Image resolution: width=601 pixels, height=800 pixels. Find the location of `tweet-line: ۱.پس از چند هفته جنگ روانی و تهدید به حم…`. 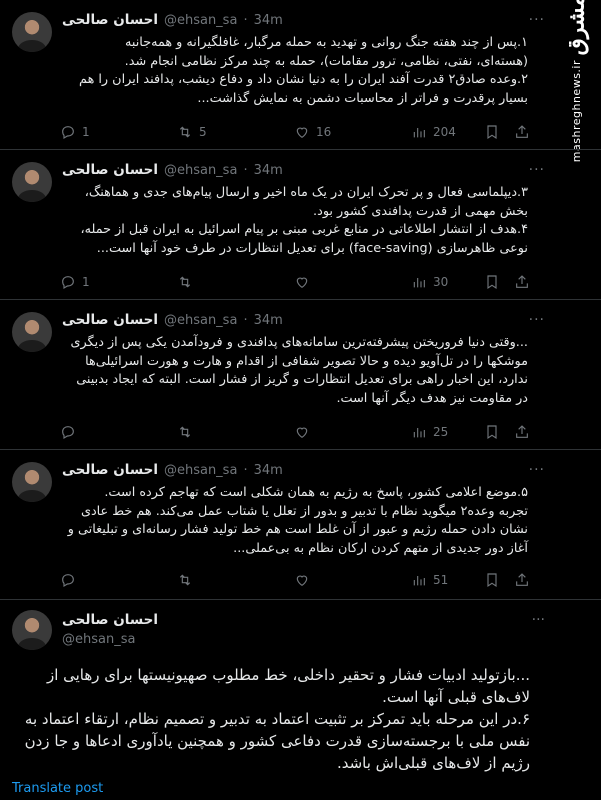

tweet-line: ۱.پس از چند هفته جنگ روانی و تهدید به حم… is located at coordinates (326, 42).